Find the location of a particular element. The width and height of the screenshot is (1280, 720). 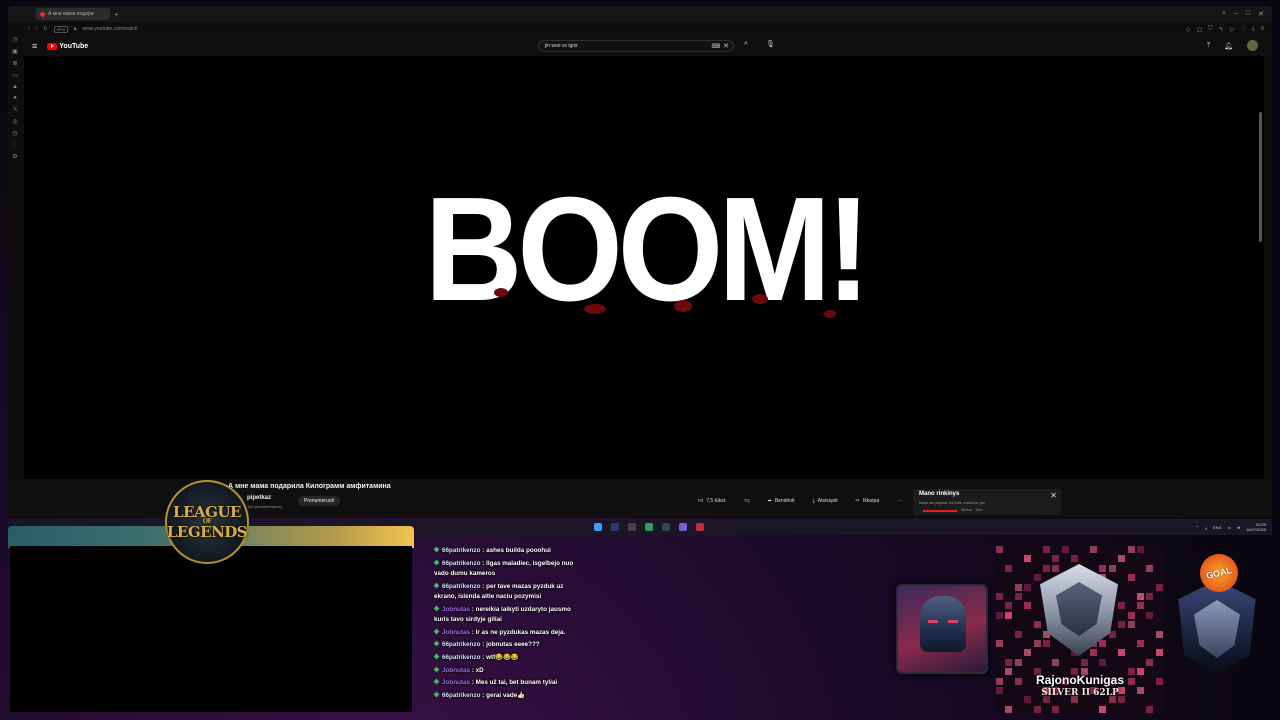

pen-icon: ✎ is located at coordinates (1221, 29).